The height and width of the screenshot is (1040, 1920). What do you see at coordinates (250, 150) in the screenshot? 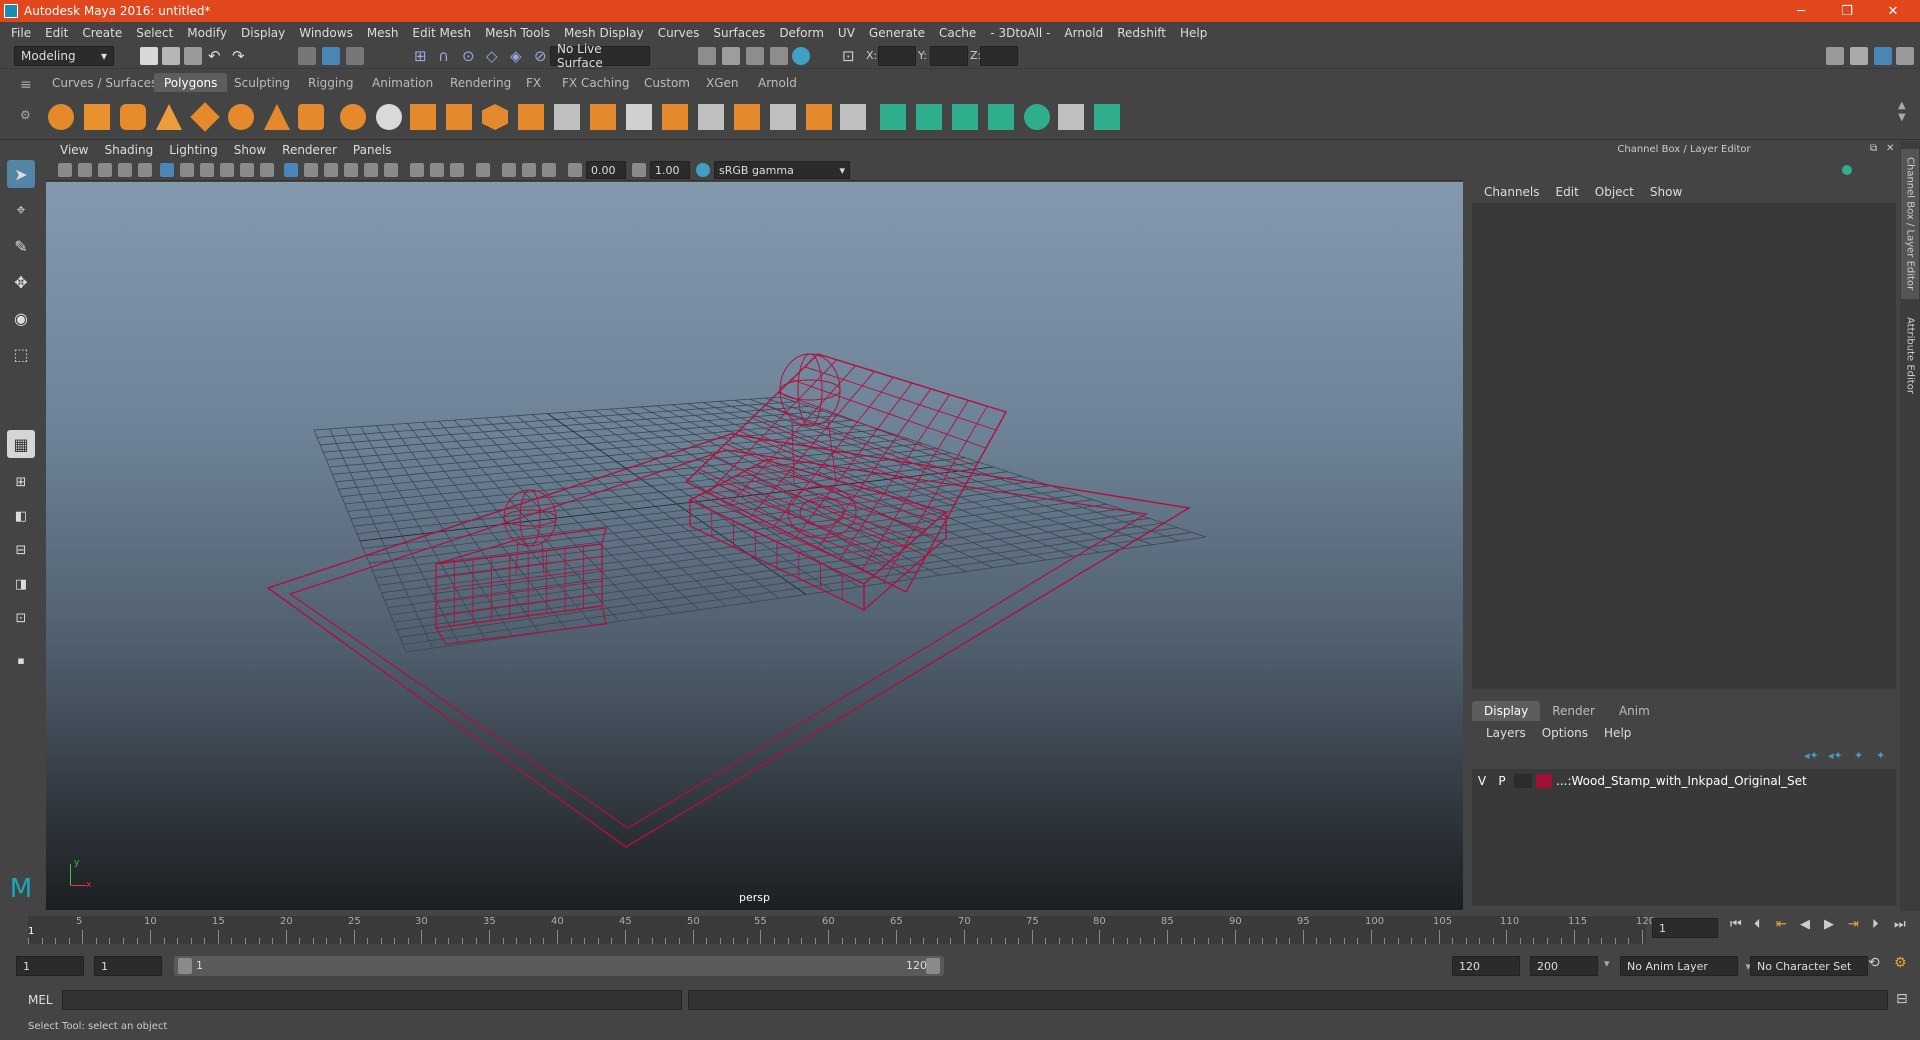
I see `panel-menu-show: Show` at bounding box center [250, 150].